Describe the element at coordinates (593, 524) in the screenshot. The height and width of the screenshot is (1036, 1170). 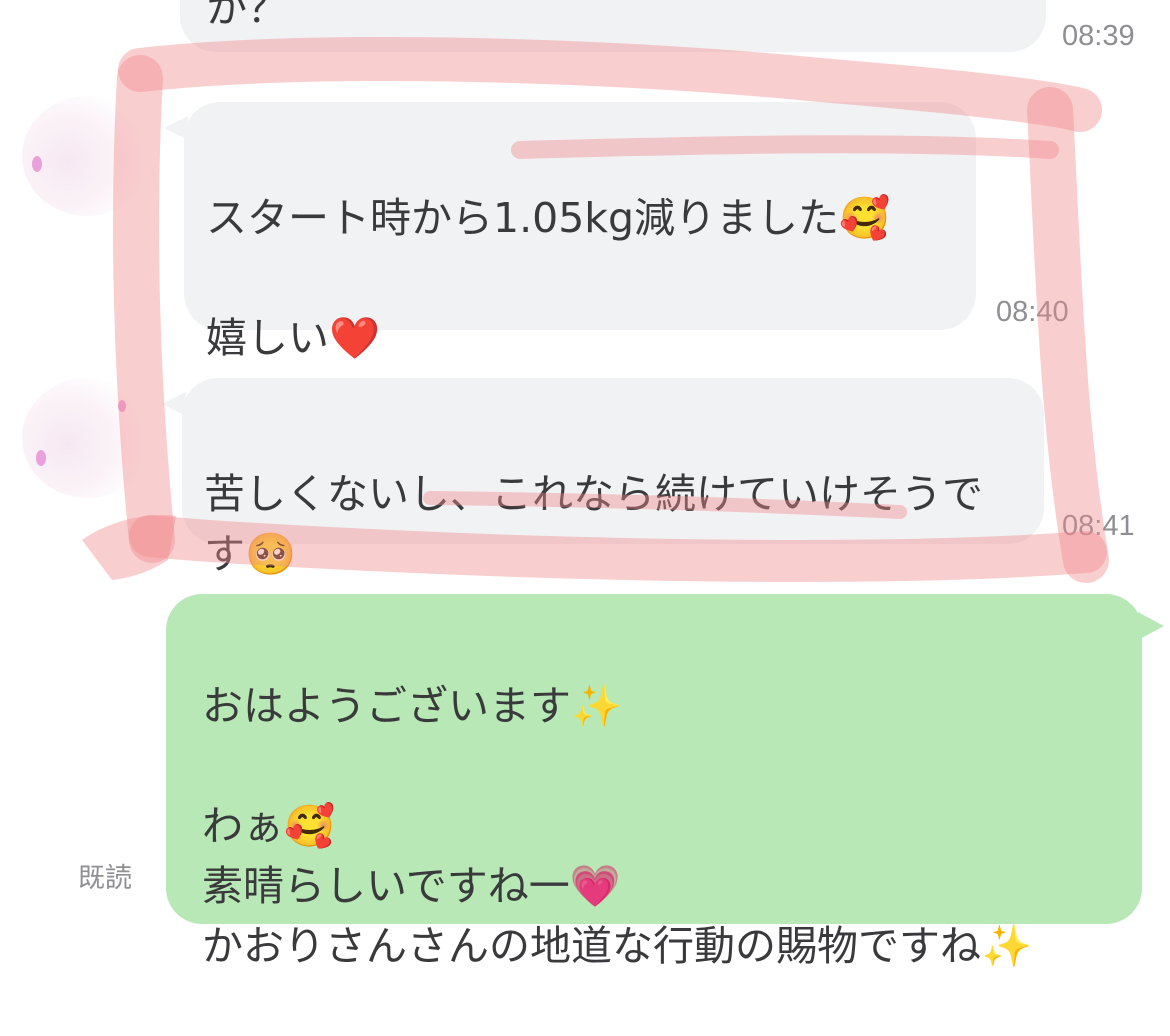
I see `message-text-3: 苦しくないし、これなら続けていけそうです🥺` at that location.